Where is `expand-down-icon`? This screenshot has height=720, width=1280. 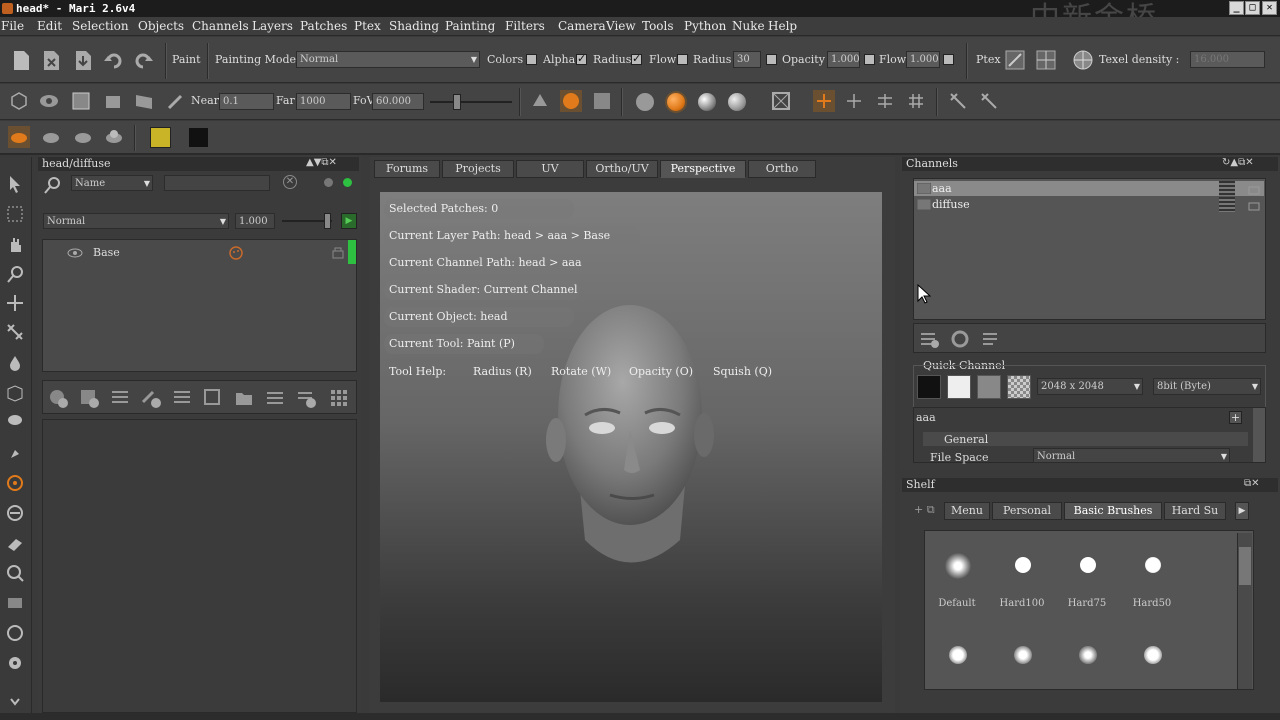 expand-down-icon is located at coordinates (15, 703).